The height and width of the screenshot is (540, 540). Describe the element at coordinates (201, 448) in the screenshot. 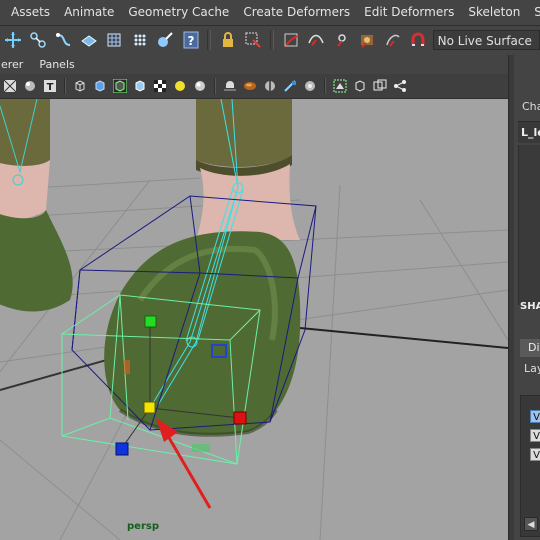

I see `xy-plane-handle` at that location.